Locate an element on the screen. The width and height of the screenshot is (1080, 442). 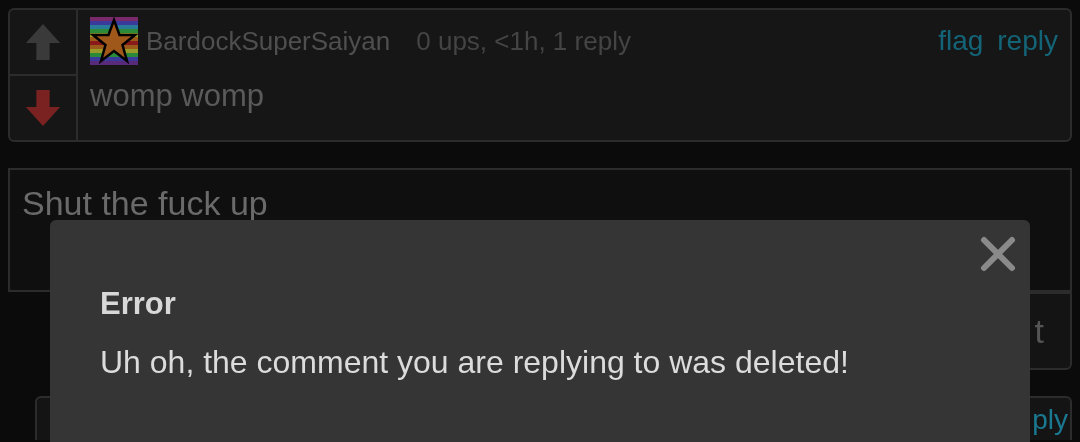
close-icon is located at coordinates (998, 254).